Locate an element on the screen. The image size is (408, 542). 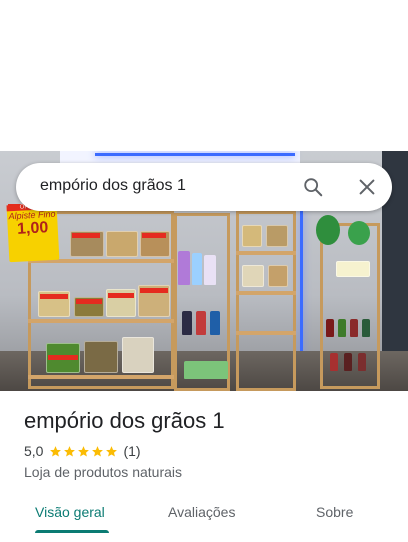
price-sign: OFERTA Alpiste Fino 1,00 is located at coordinates (33, 232).